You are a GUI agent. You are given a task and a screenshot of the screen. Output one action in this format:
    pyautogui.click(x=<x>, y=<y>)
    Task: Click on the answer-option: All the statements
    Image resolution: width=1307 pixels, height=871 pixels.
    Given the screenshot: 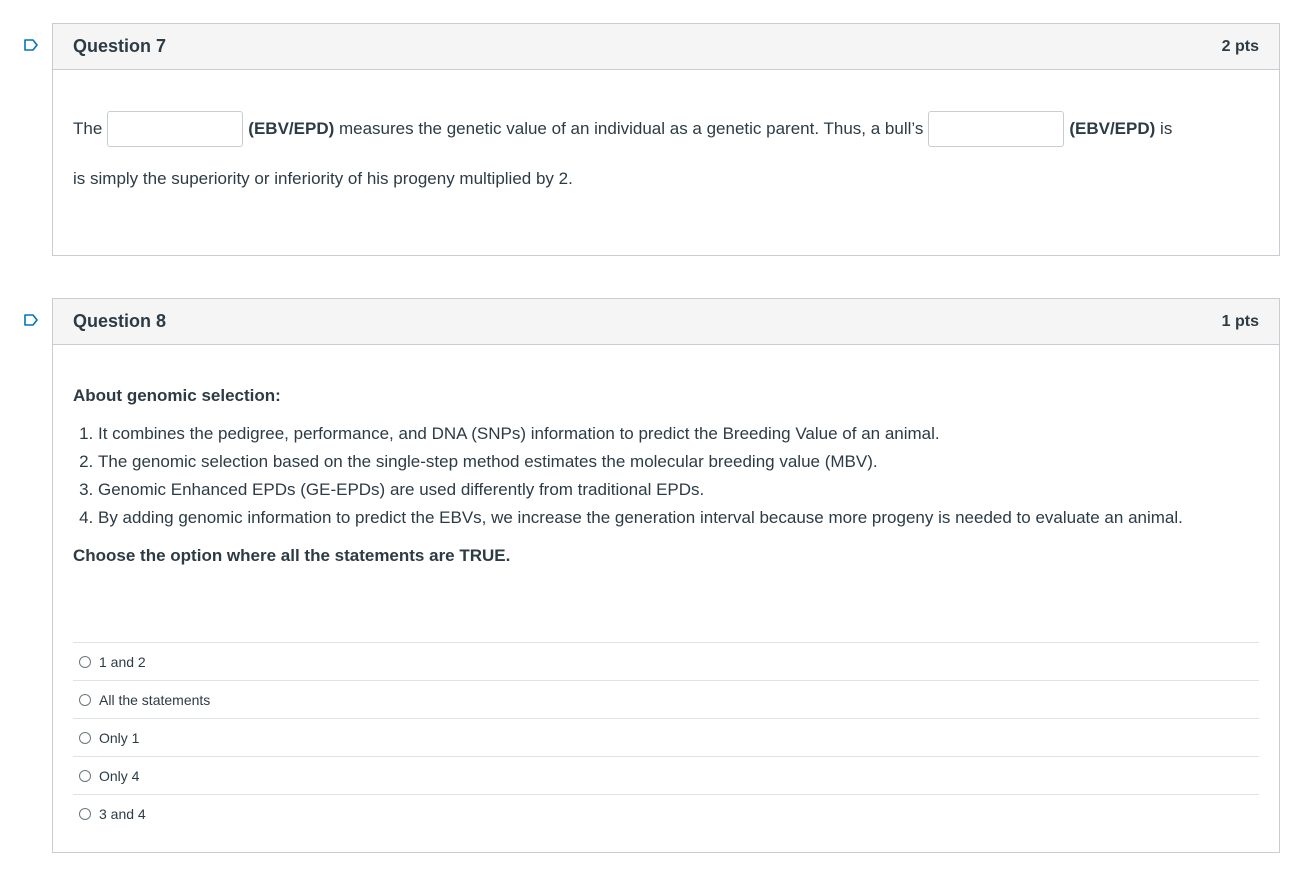 What is the action you would take?
    pyautogui.click(x=666, y=699)
    